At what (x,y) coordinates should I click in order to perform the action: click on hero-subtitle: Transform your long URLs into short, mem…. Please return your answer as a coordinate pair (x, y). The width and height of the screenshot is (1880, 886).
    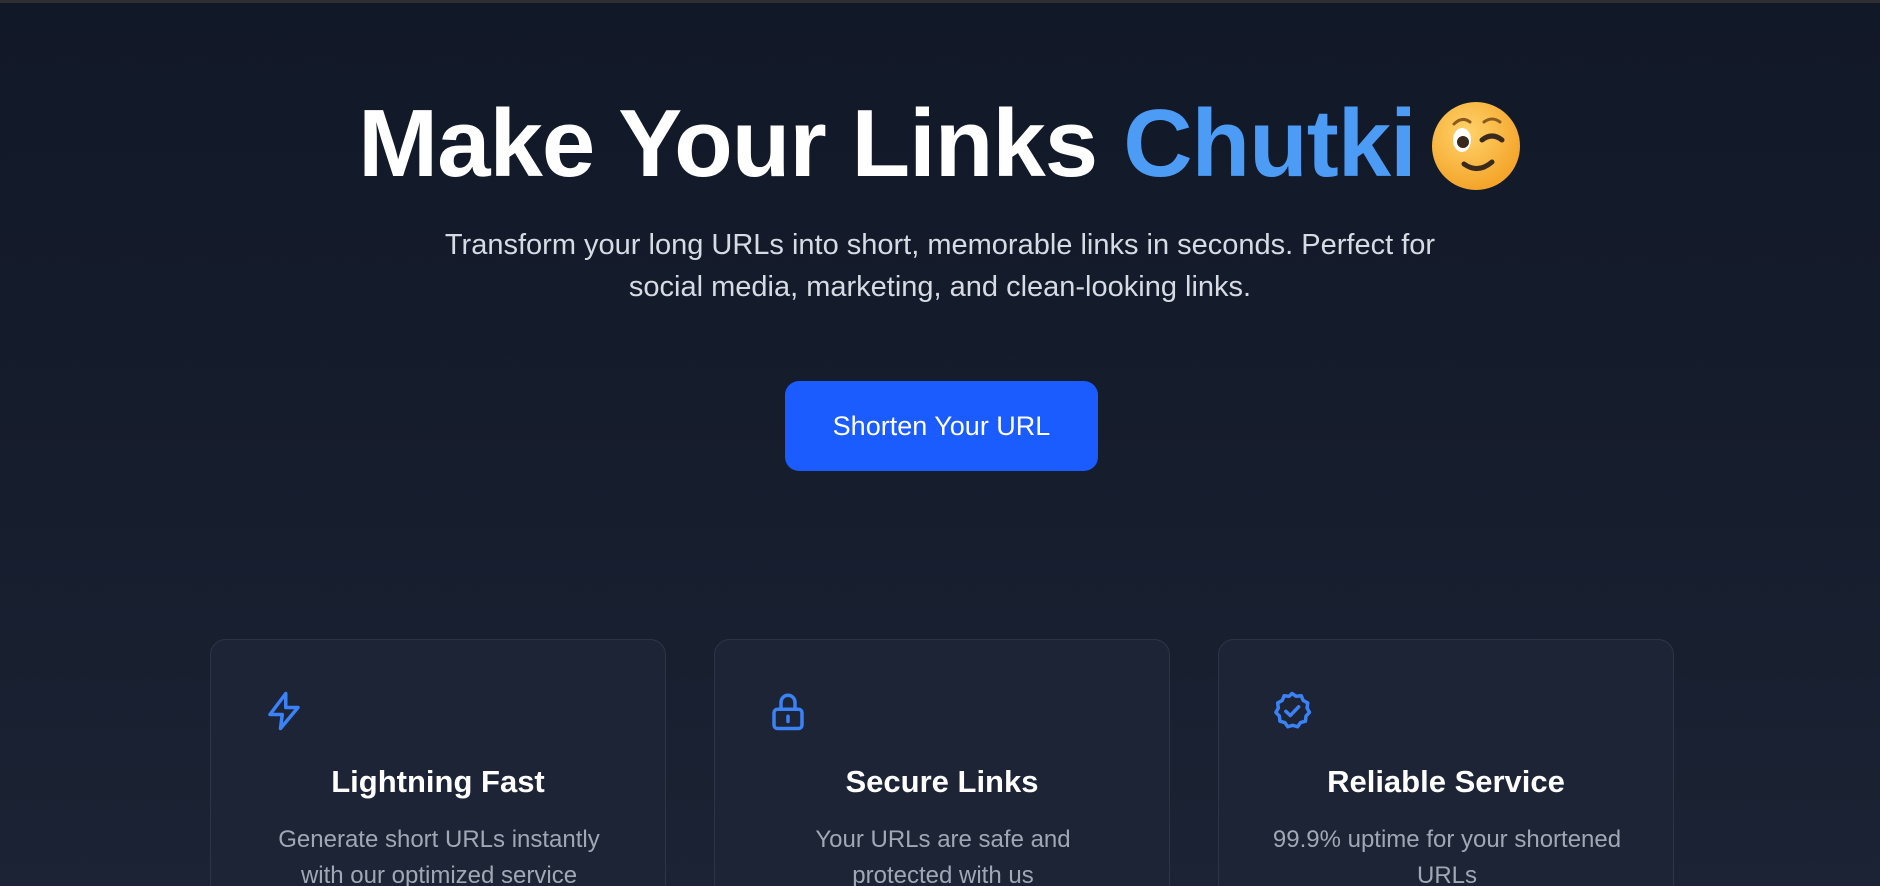
    Looking at the image, I should click on (940, 266).